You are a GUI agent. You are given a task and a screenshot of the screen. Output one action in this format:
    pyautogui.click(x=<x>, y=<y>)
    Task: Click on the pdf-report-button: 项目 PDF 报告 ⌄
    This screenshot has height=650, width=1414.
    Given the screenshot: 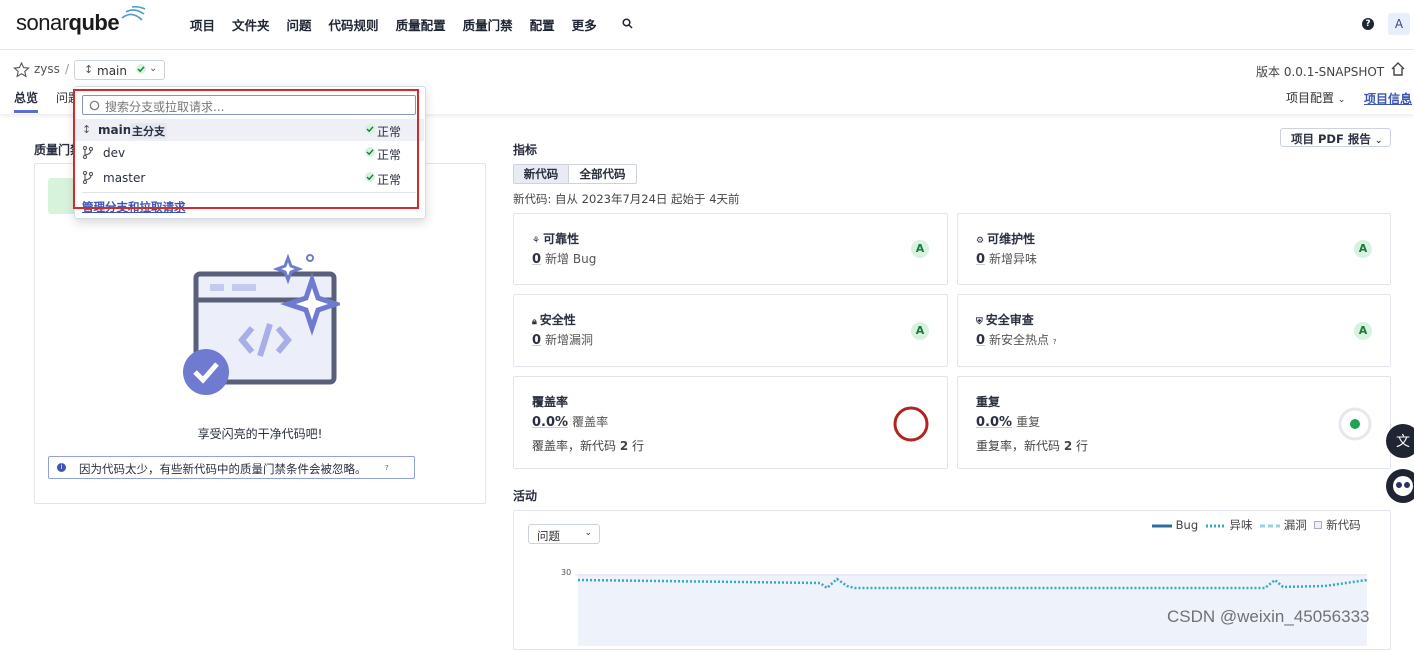 What is the action you would take?
    pyautogui.click(x=1335, y=137)
    